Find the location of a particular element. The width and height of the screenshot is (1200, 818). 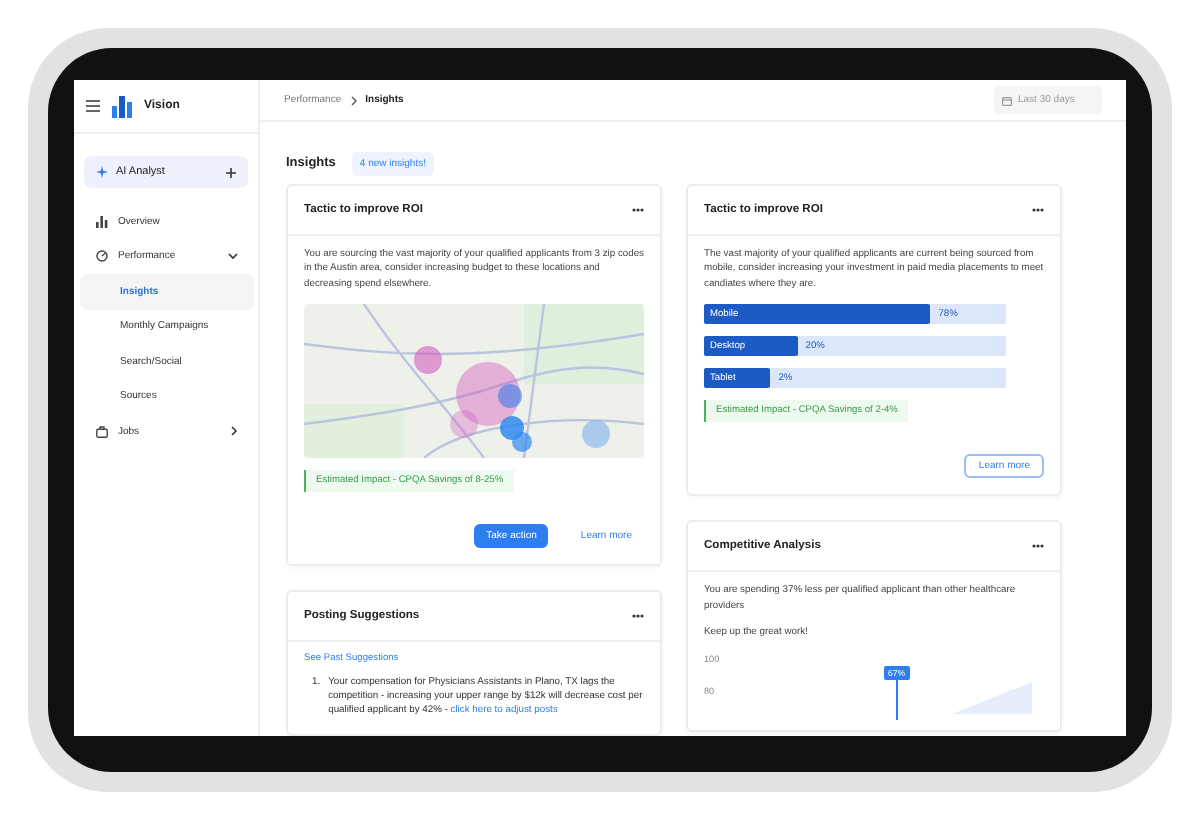

bar-chart-icon is located at coordinates (102, 221).